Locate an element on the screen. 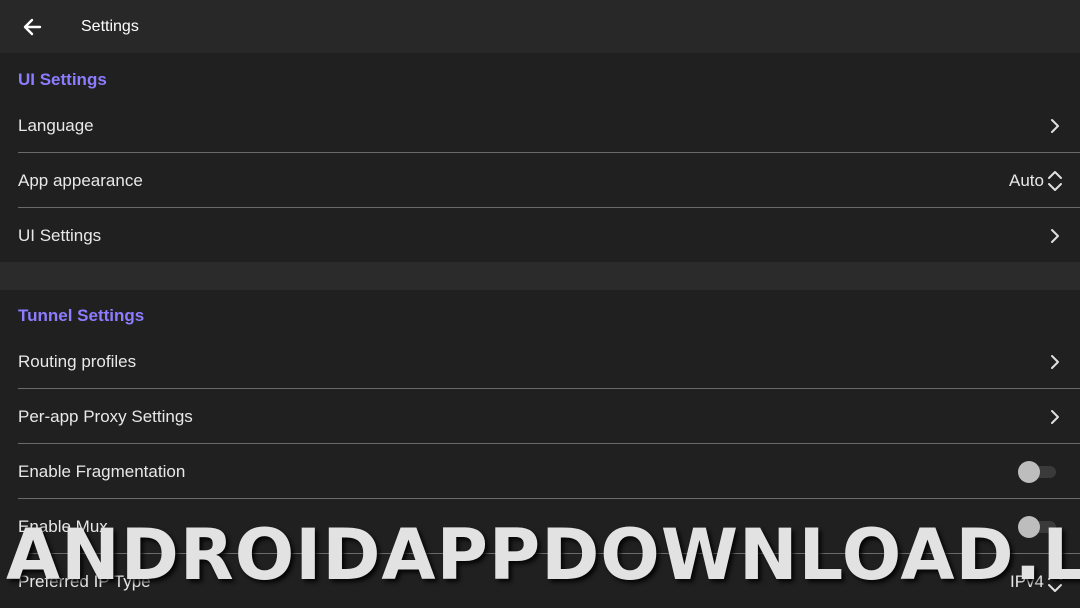  page-title: Settings is located at coordinates (110, 26).